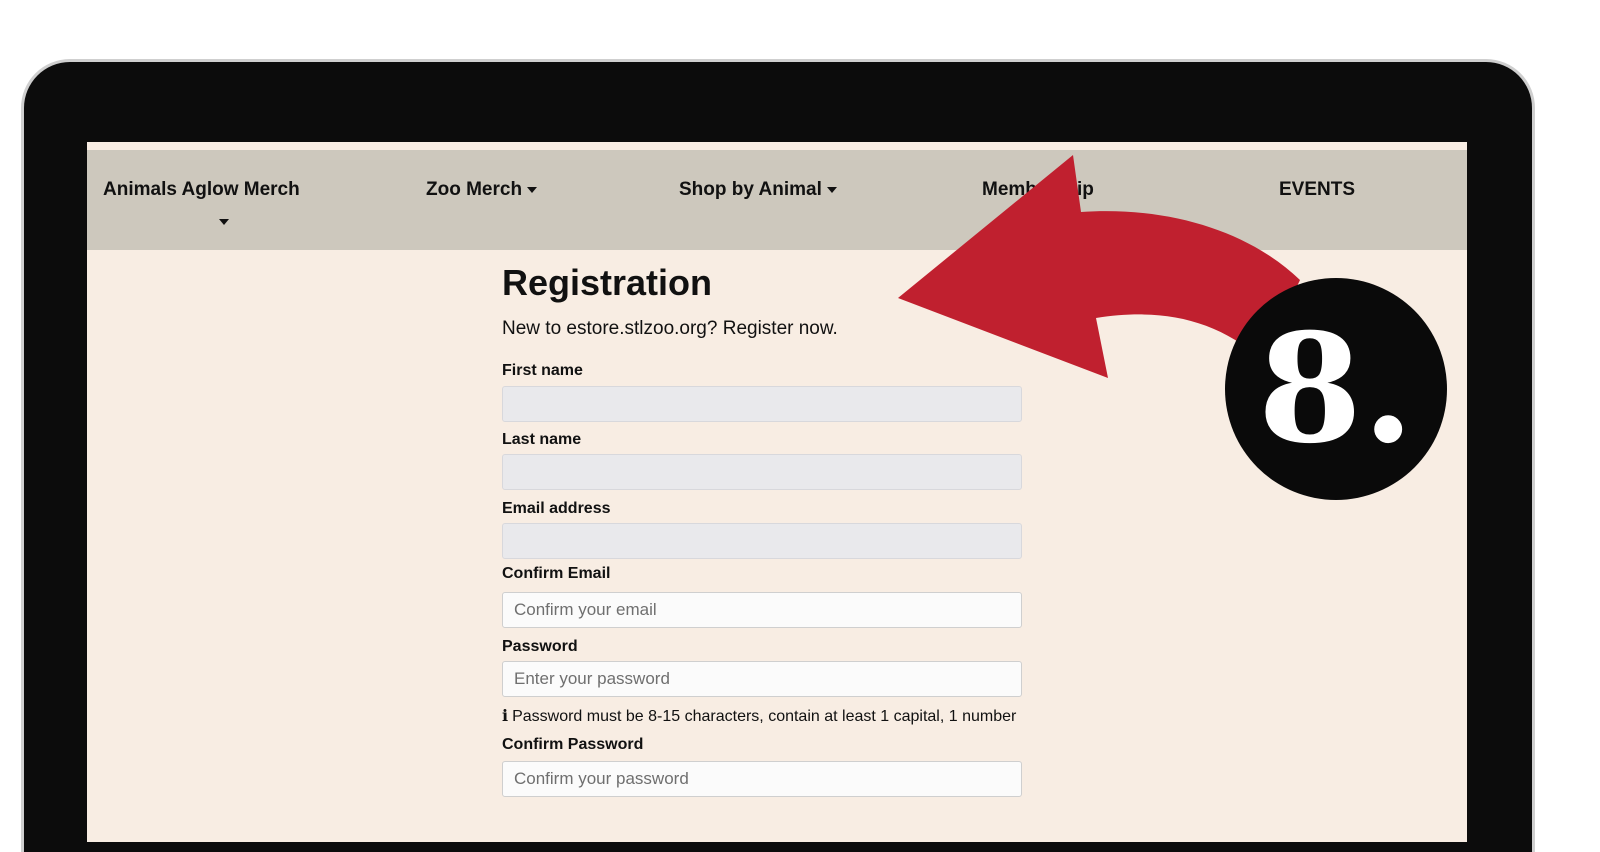 This screenshot has width=1600, height=852. What do you see at coordinates (505, 715) in the screenshot?
I see `info-icon: i` at bounding box center [505, 715].